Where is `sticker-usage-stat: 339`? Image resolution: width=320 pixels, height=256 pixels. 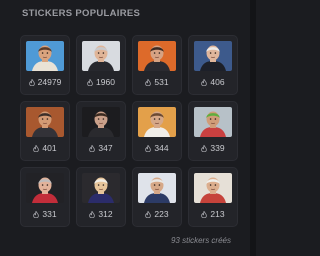
sticker-usage-stat: 339 is located at coordinates (213, 148).